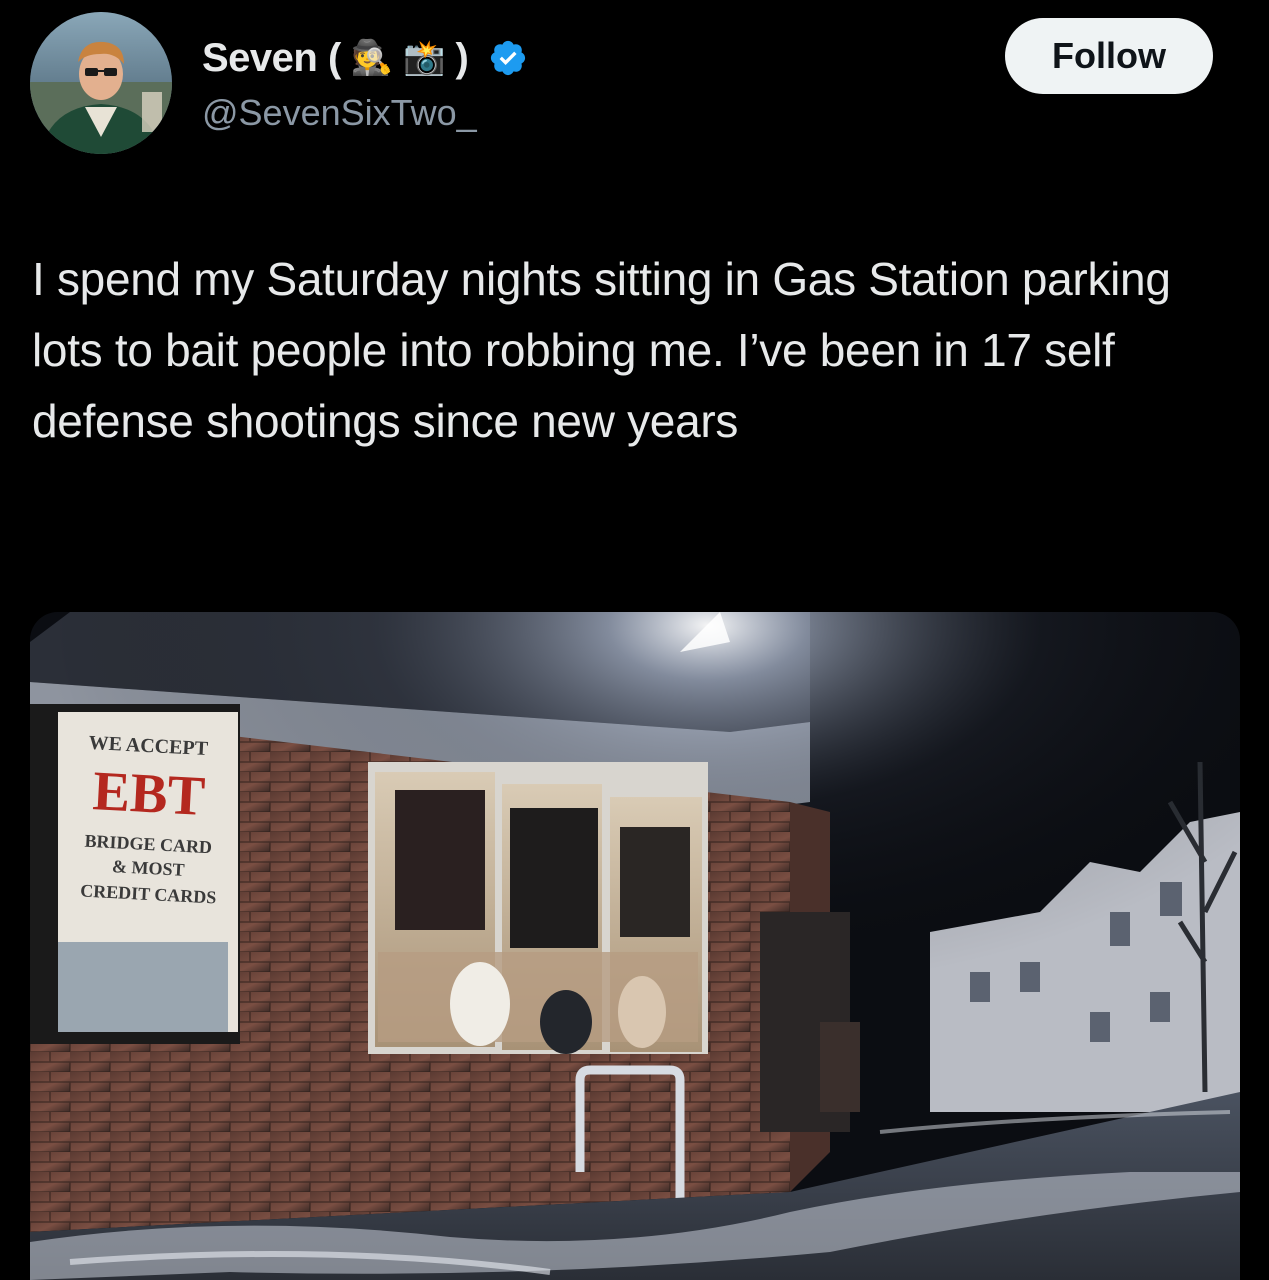 This screenshot has width=1269, height=1280. I want to click on avatar, so click(101, 83).